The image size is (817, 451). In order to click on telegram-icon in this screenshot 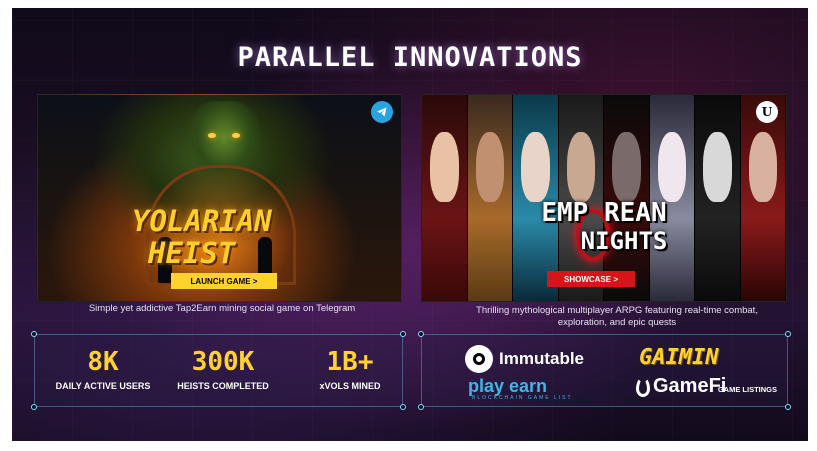, I will do `click(382, 112)`.